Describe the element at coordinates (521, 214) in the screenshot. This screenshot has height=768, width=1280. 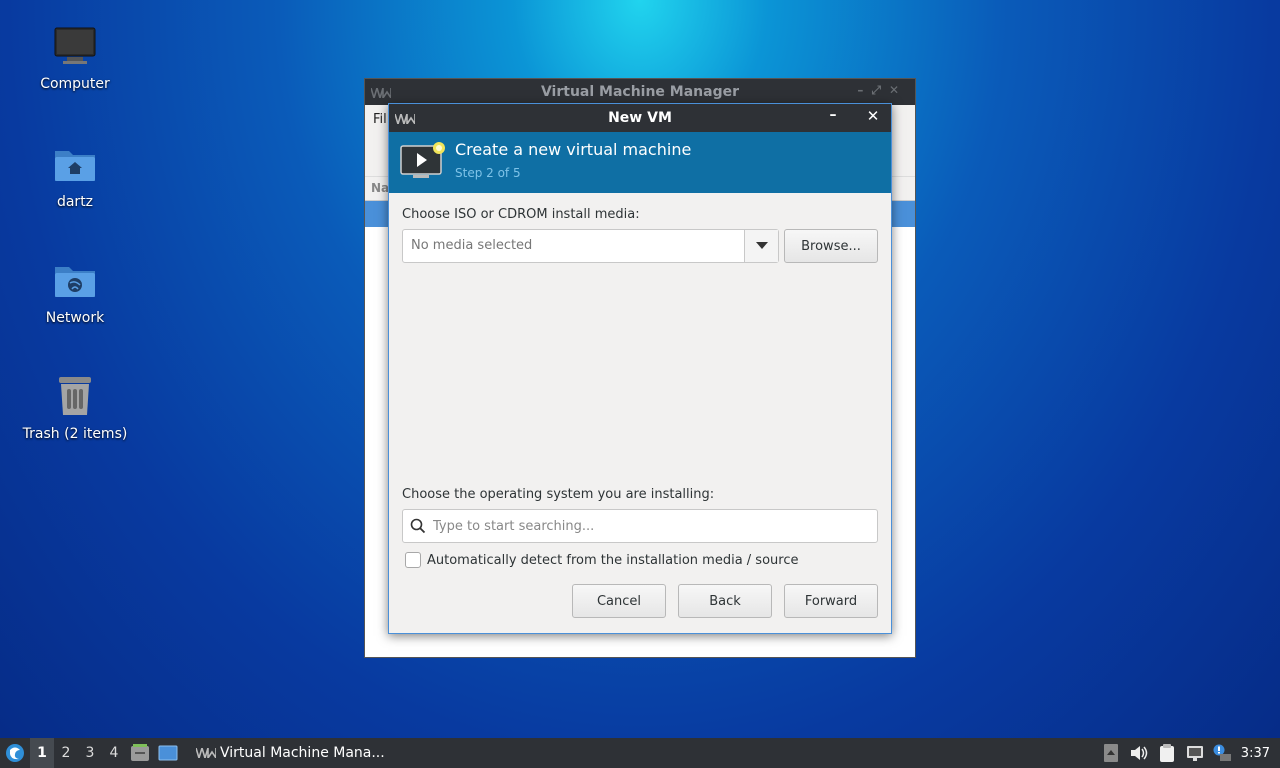
I see `media-label: Choose ISO or CDROM install media:` at that location.